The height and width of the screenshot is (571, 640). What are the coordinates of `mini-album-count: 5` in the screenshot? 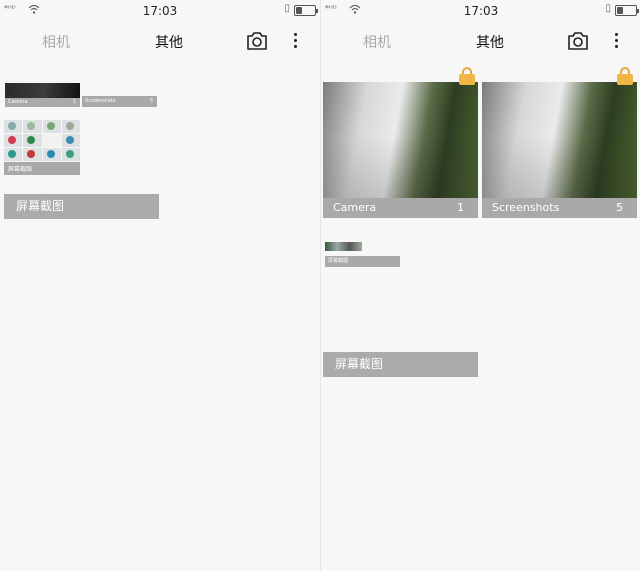 It's located at (151, 101).